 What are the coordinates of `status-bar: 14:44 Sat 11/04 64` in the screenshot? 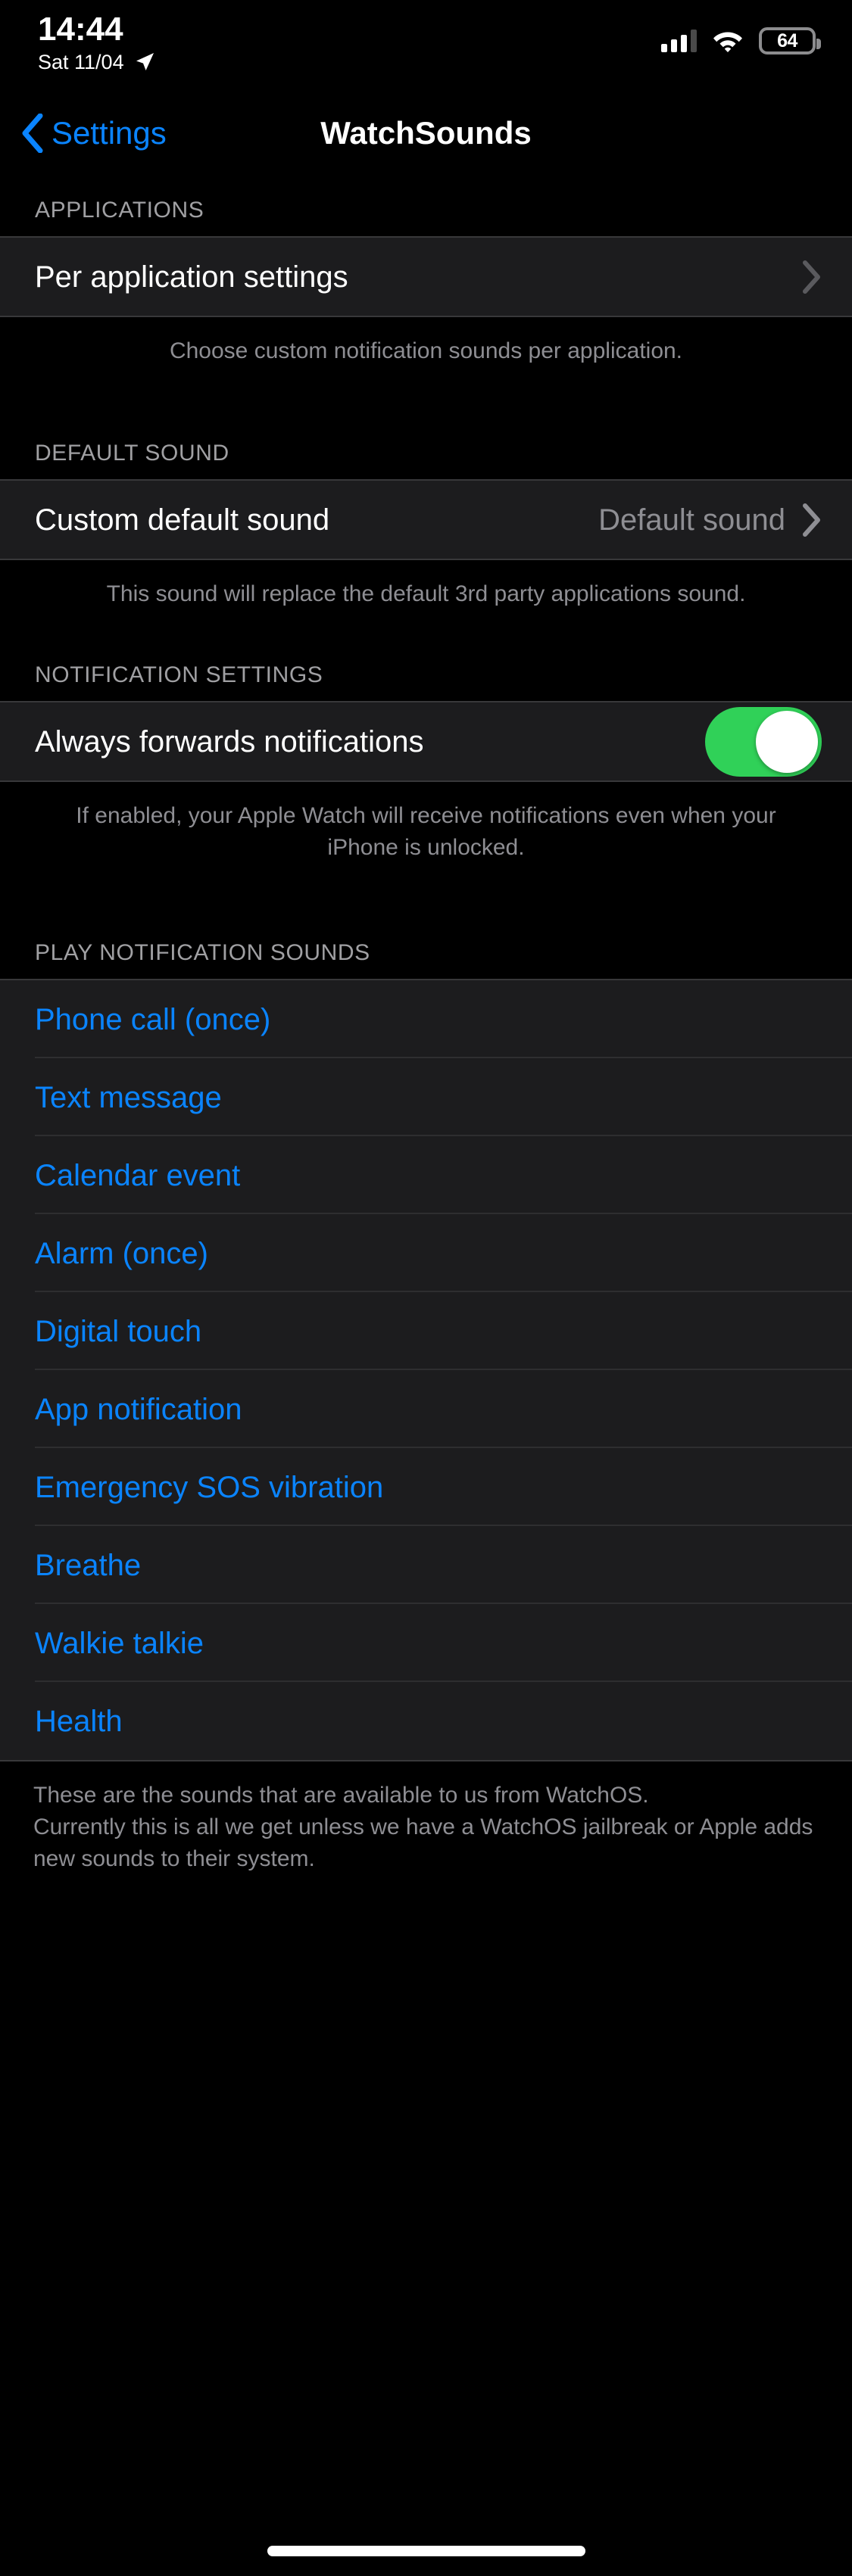 It's located at (426, 49).